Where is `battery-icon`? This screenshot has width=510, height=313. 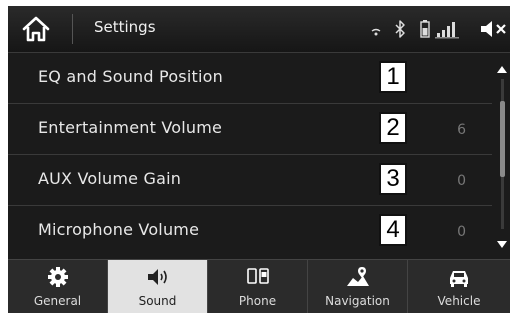 battery-icon is located at coordinates (425, 29).